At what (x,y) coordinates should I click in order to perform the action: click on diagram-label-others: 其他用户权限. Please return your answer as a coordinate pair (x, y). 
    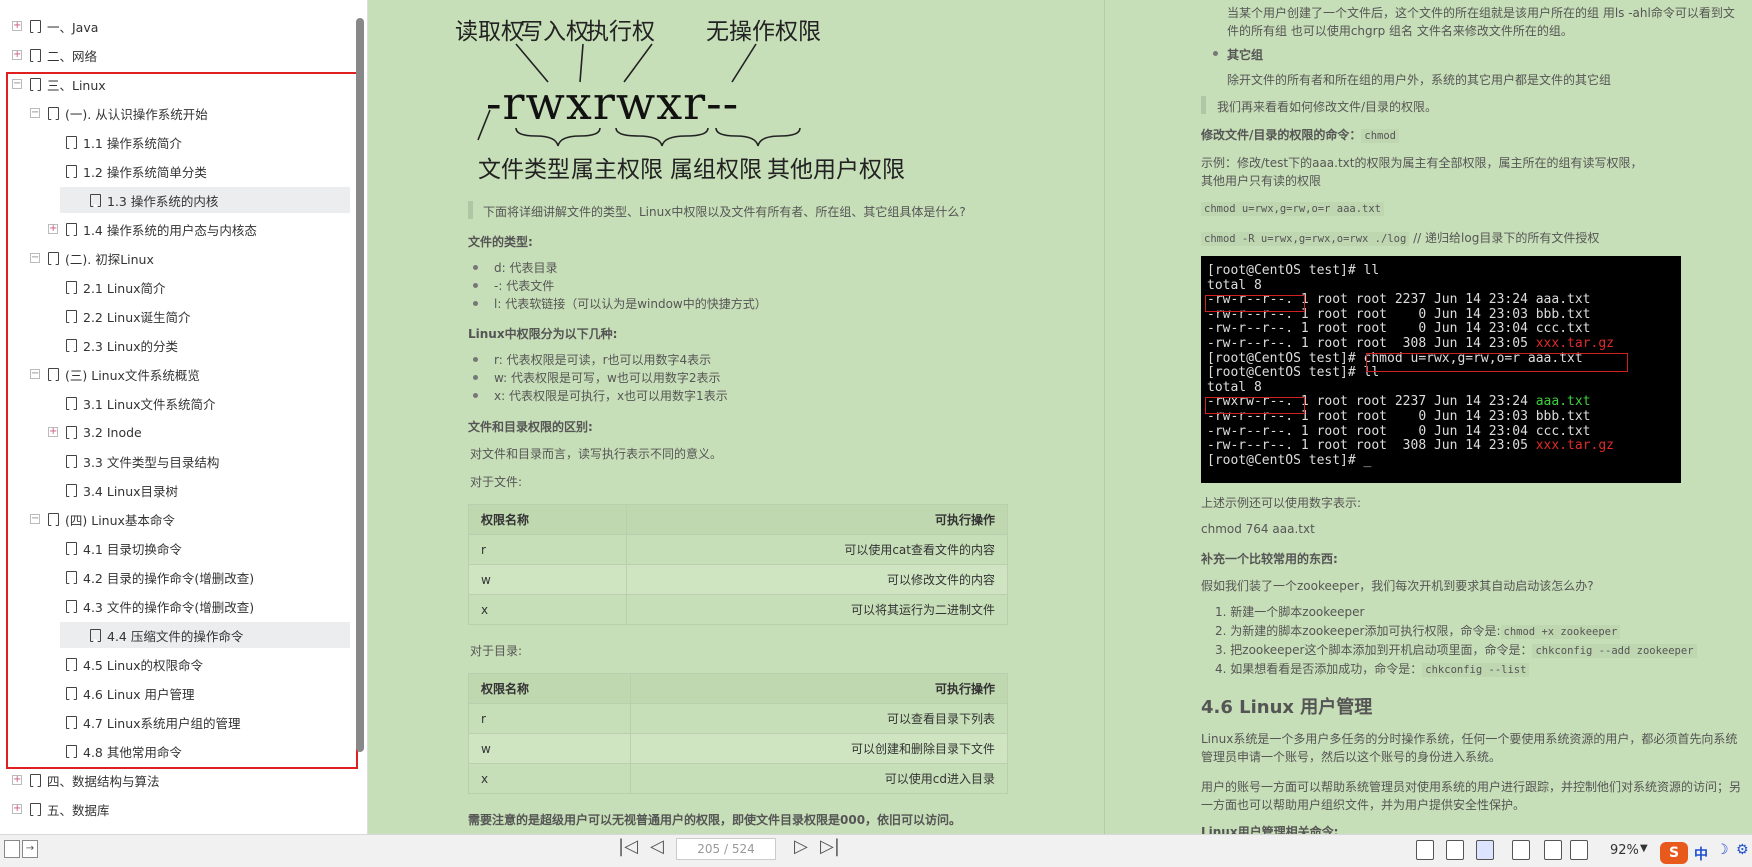
    Looking at the image, I should click on (836, 170).